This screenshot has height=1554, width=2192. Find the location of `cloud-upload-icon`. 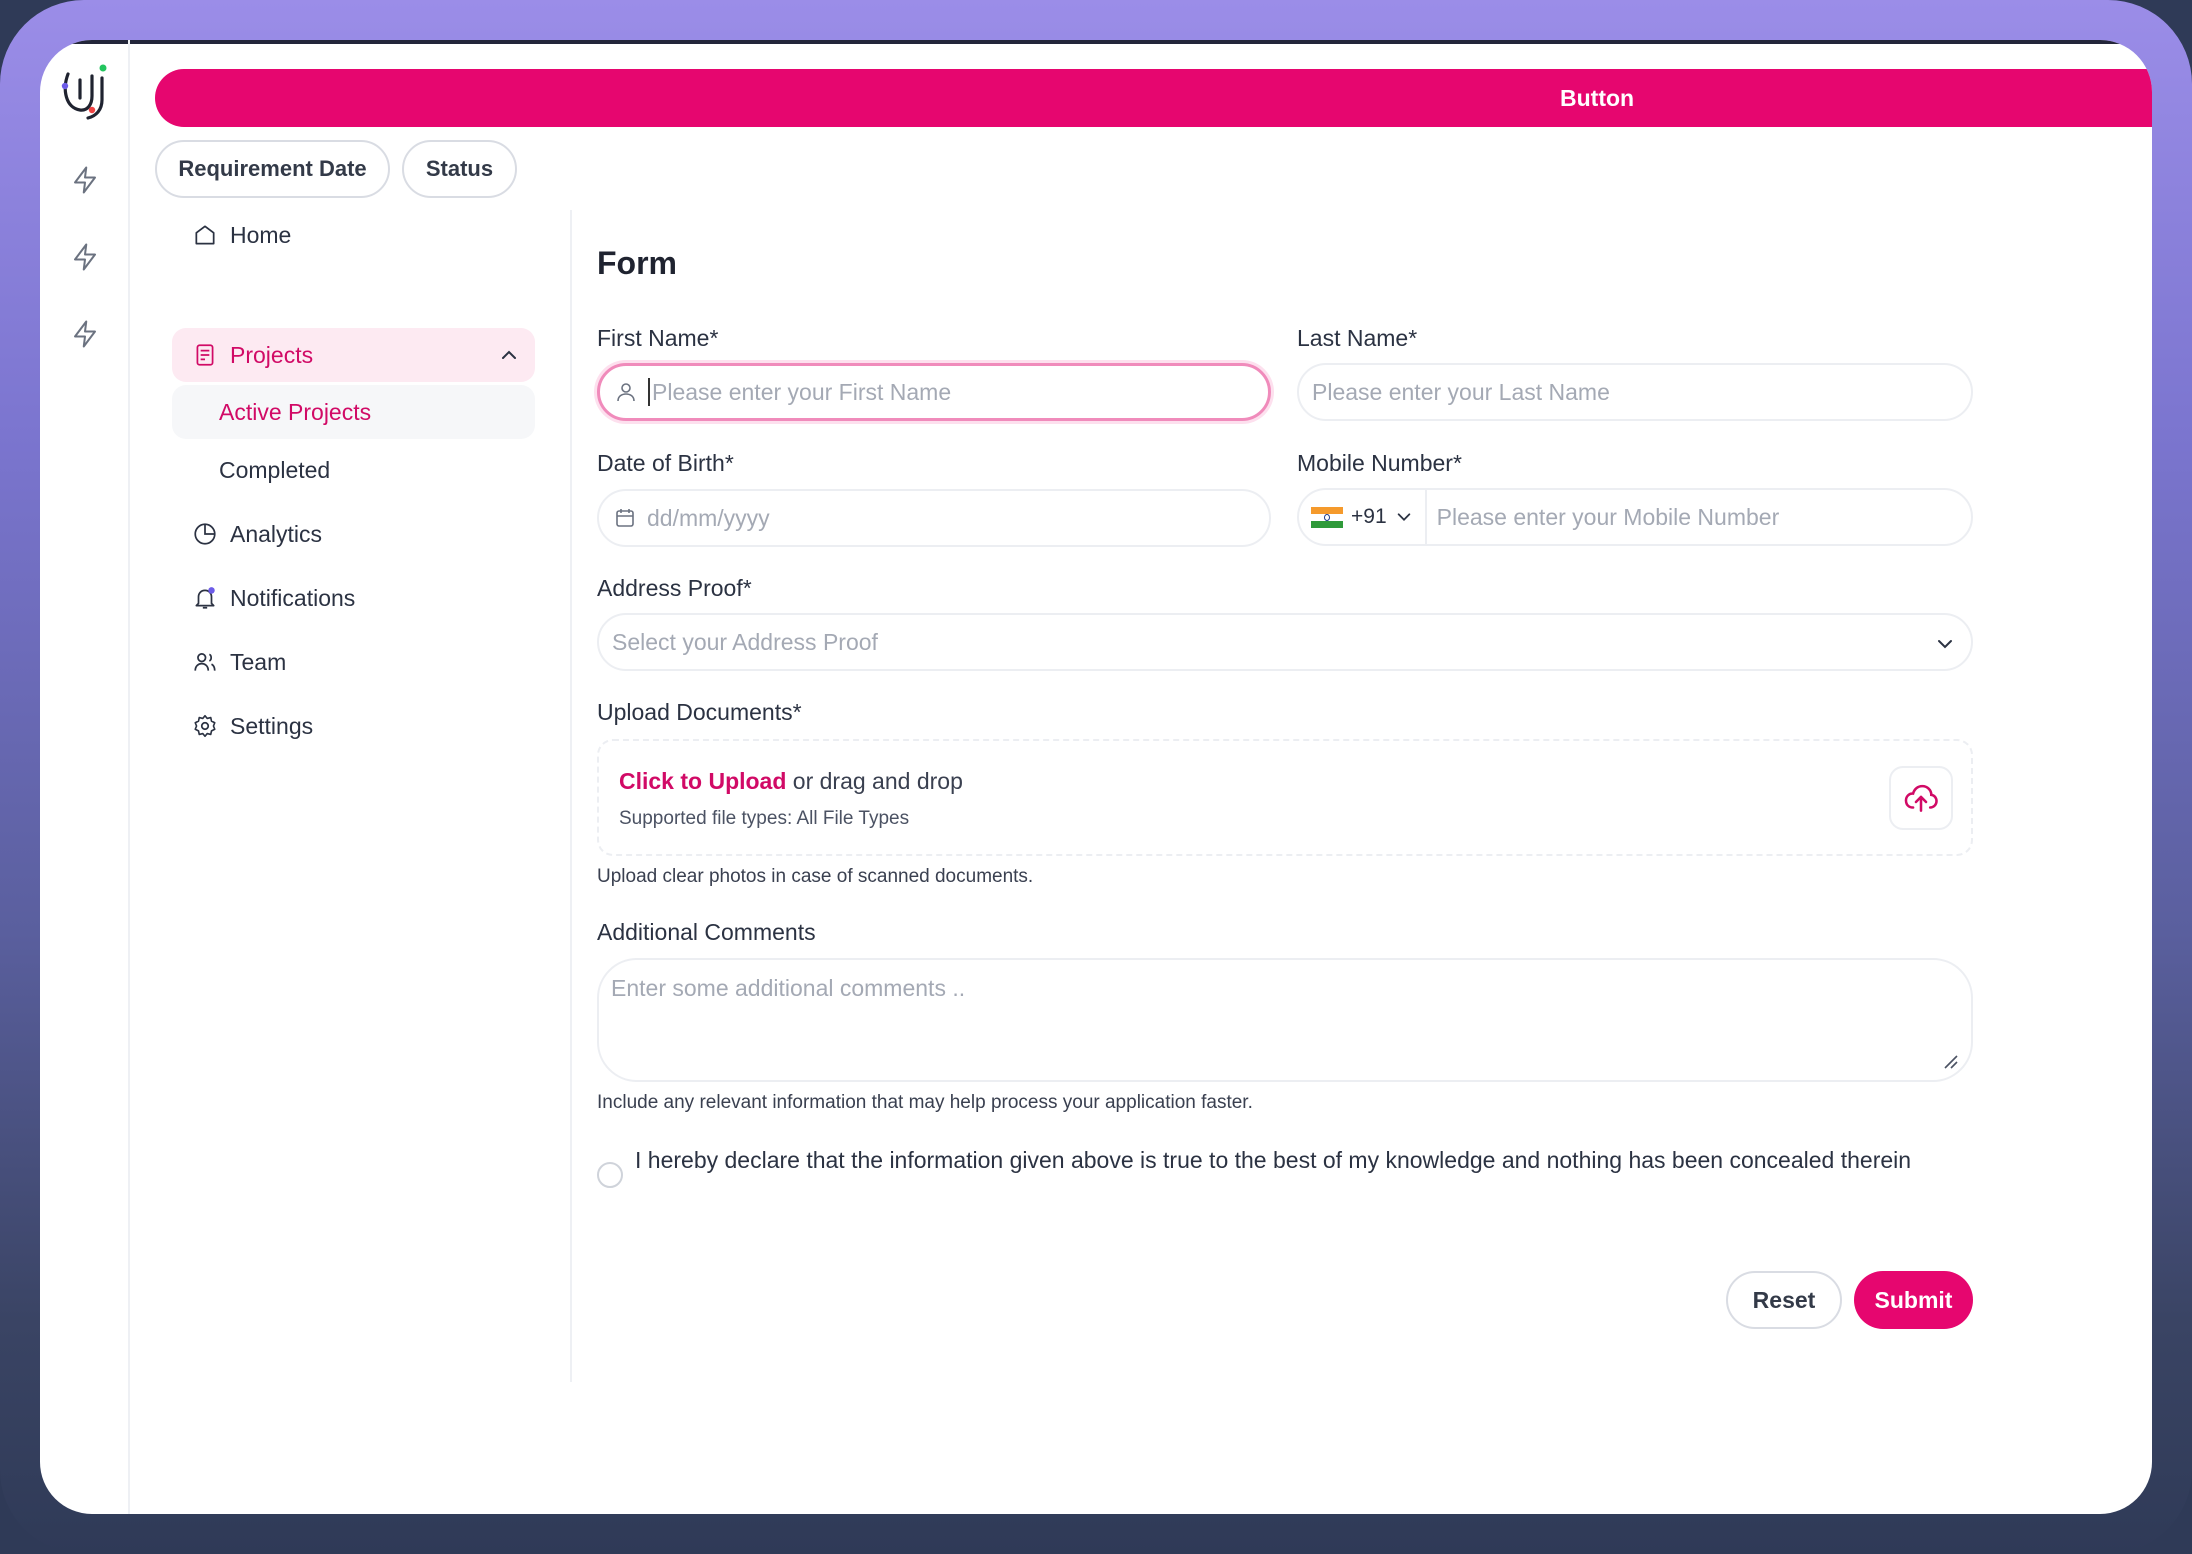

cloud-upload-icon is located at coordinates (1921, 798).